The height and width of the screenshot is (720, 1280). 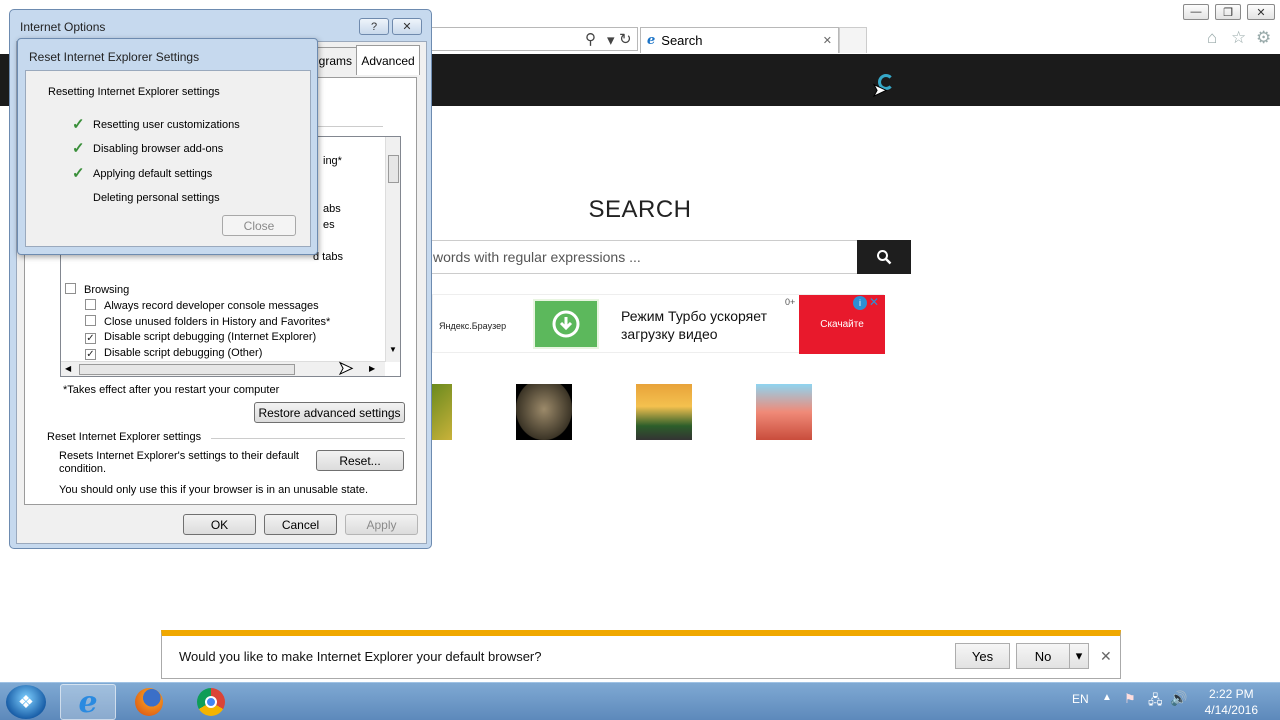 I want to click on ad-brand: Яндекс.Браузер, so click(x=473, y=326).